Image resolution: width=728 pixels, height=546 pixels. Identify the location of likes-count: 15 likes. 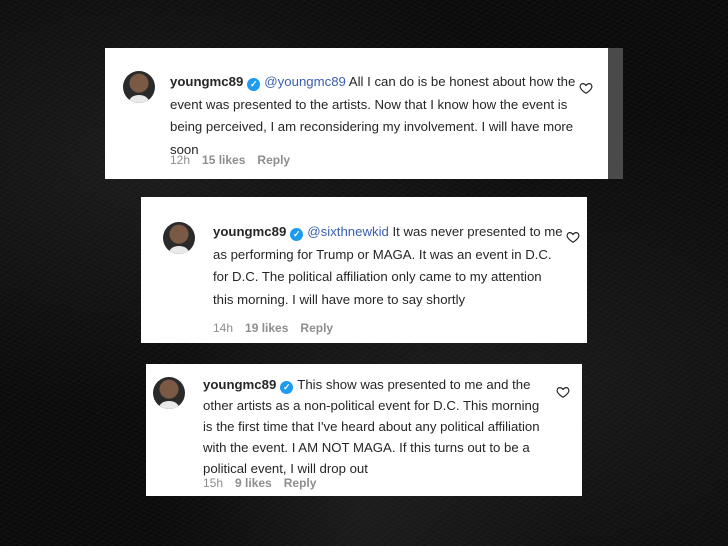
(223, 160).